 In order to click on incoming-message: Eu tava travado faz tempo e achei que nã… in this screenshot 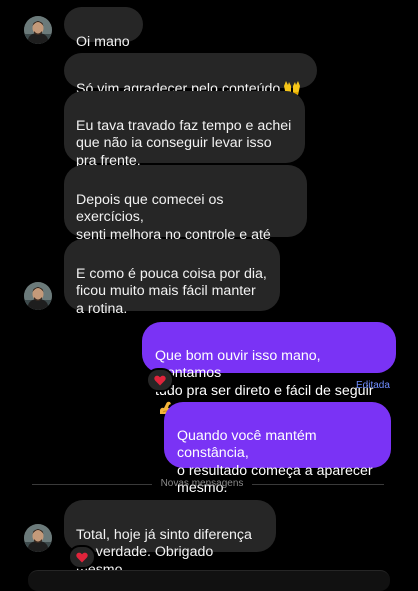, I will do `click(184, 130)`.